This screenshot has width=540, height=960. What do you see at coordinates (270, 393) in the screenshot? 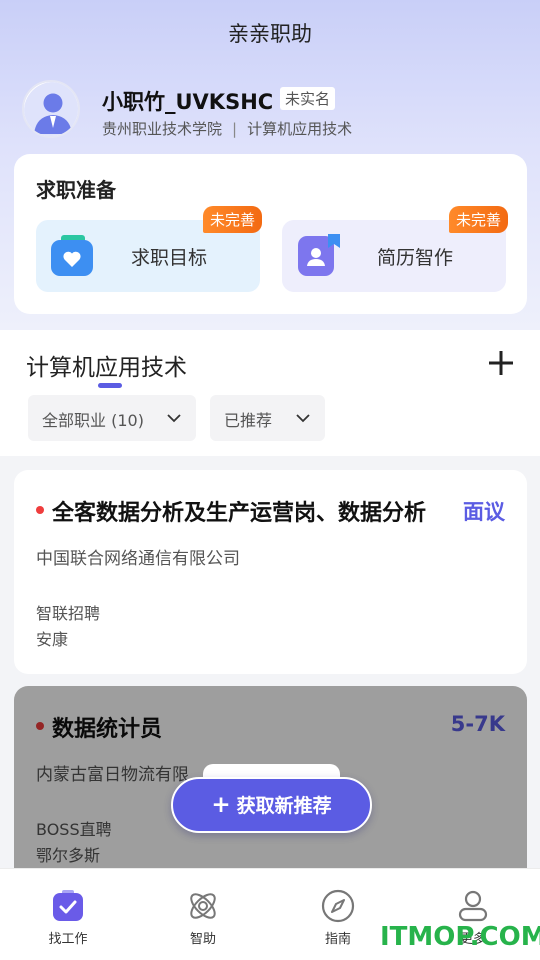
I see `major-section: 计算机应用技术 全部职业 (10) 已推荐` at bounding box center [270, 393].